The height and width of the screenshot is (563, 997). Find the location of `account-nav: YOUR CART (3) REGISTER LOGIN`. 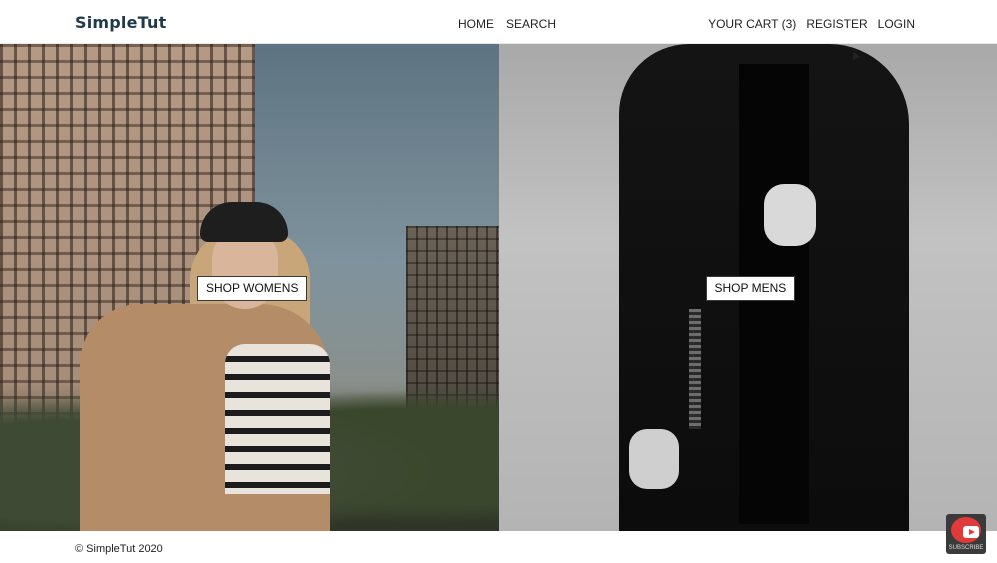

account-nav: YOUR CART (3) REGISTER LOGIN is located at coordinates (811, 24).